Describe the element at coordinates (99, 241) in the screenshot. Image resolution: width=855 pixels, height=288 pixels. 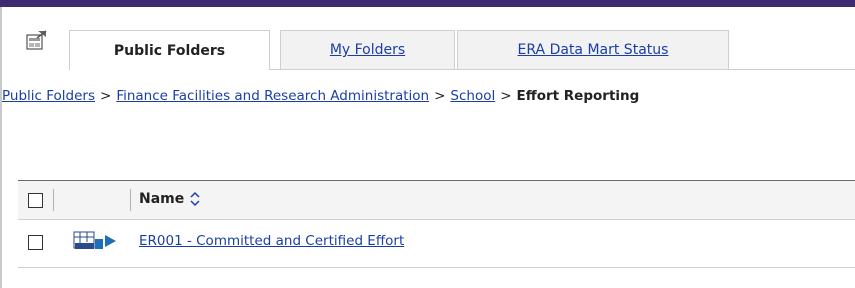
I see `html-report-run-icon` at that location.